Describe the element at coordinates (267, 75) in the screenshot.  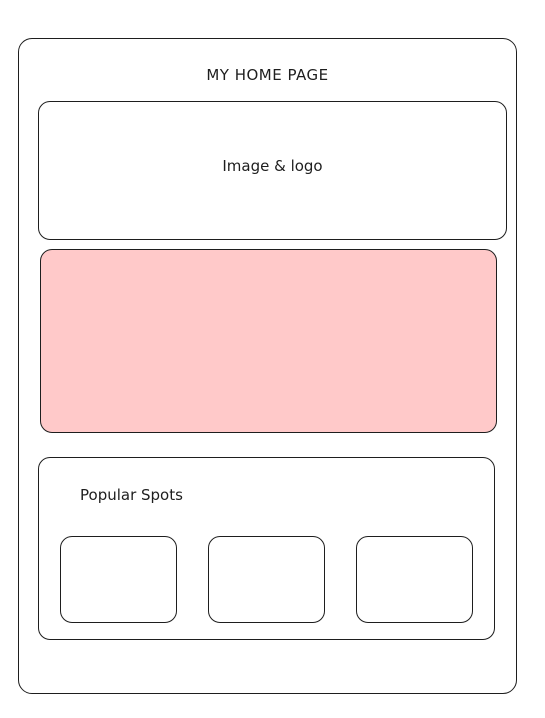
I see `page-title: MY HOME PAGE` at that location.